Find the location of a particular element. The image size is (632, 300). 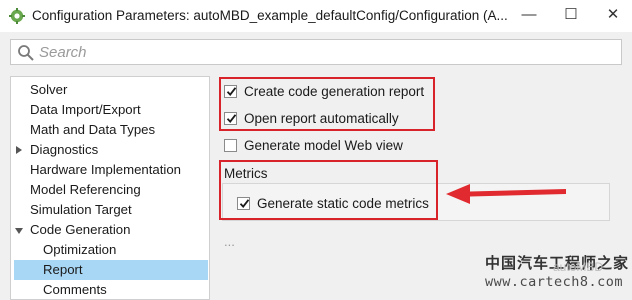

restore-button: ☐ is located at coordinates (571, 15).